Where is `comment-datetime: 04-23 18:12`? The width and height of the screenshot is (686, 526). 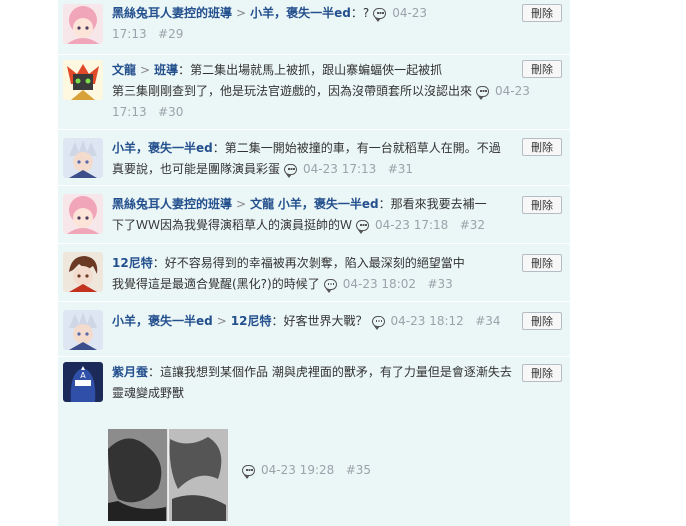
comment-datetime: 04-23 18:12 is located at coordinates (427, 321).